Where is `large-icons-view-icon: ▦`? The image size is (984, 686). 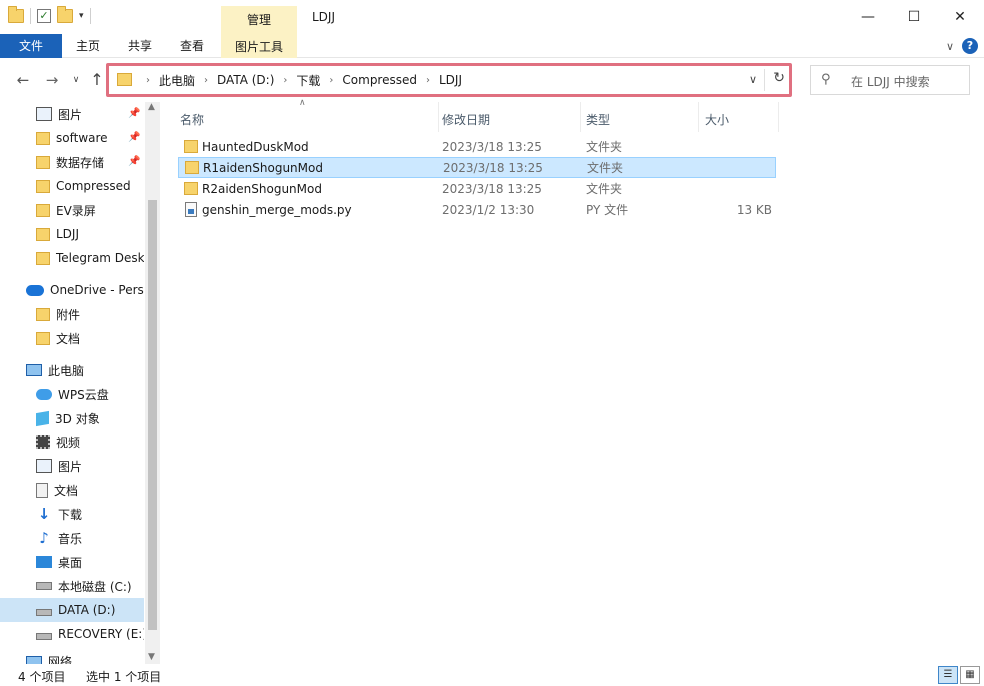 large-icons-view-icon: ▦ is located at coordinates (970, 675).